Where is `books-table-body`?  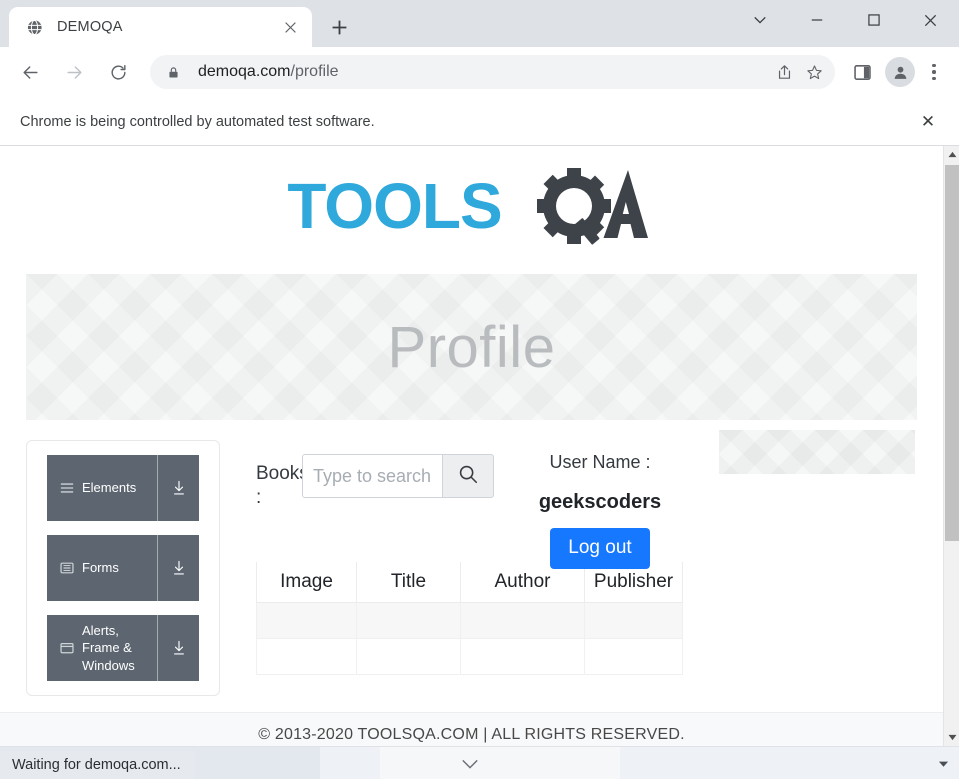 books-table-body is located at coordinates (469, 638).